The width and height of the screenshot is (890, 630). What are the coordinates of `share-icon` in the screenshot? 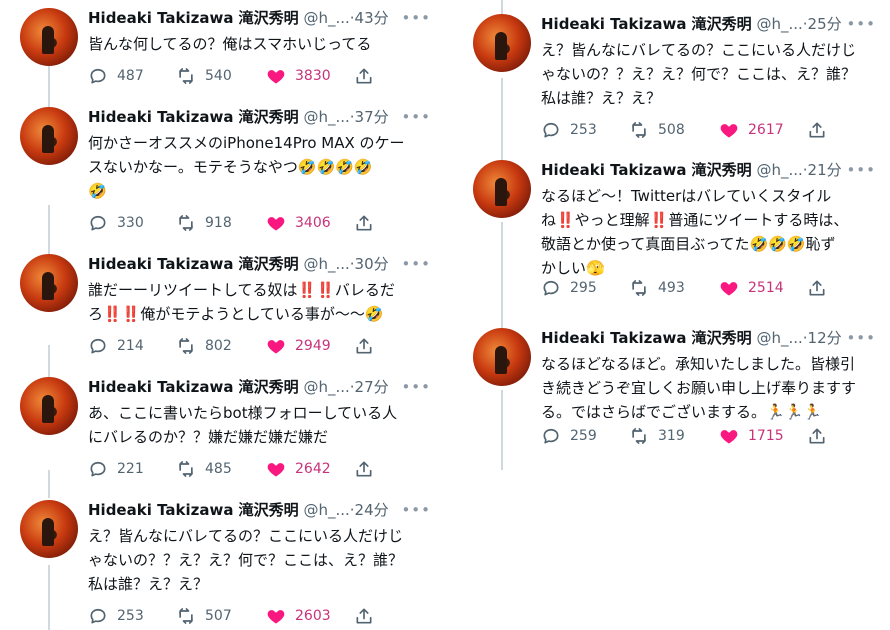 It's located at (817, 288).